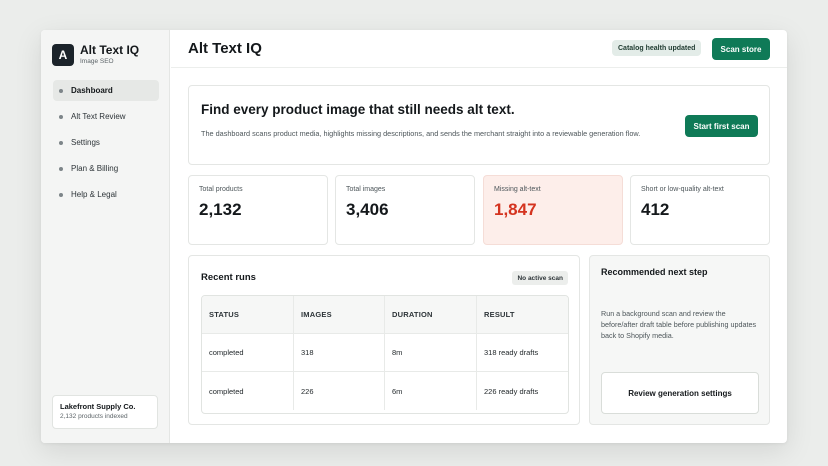  I want to click on status-badge: No active scan, so click(540, 278).